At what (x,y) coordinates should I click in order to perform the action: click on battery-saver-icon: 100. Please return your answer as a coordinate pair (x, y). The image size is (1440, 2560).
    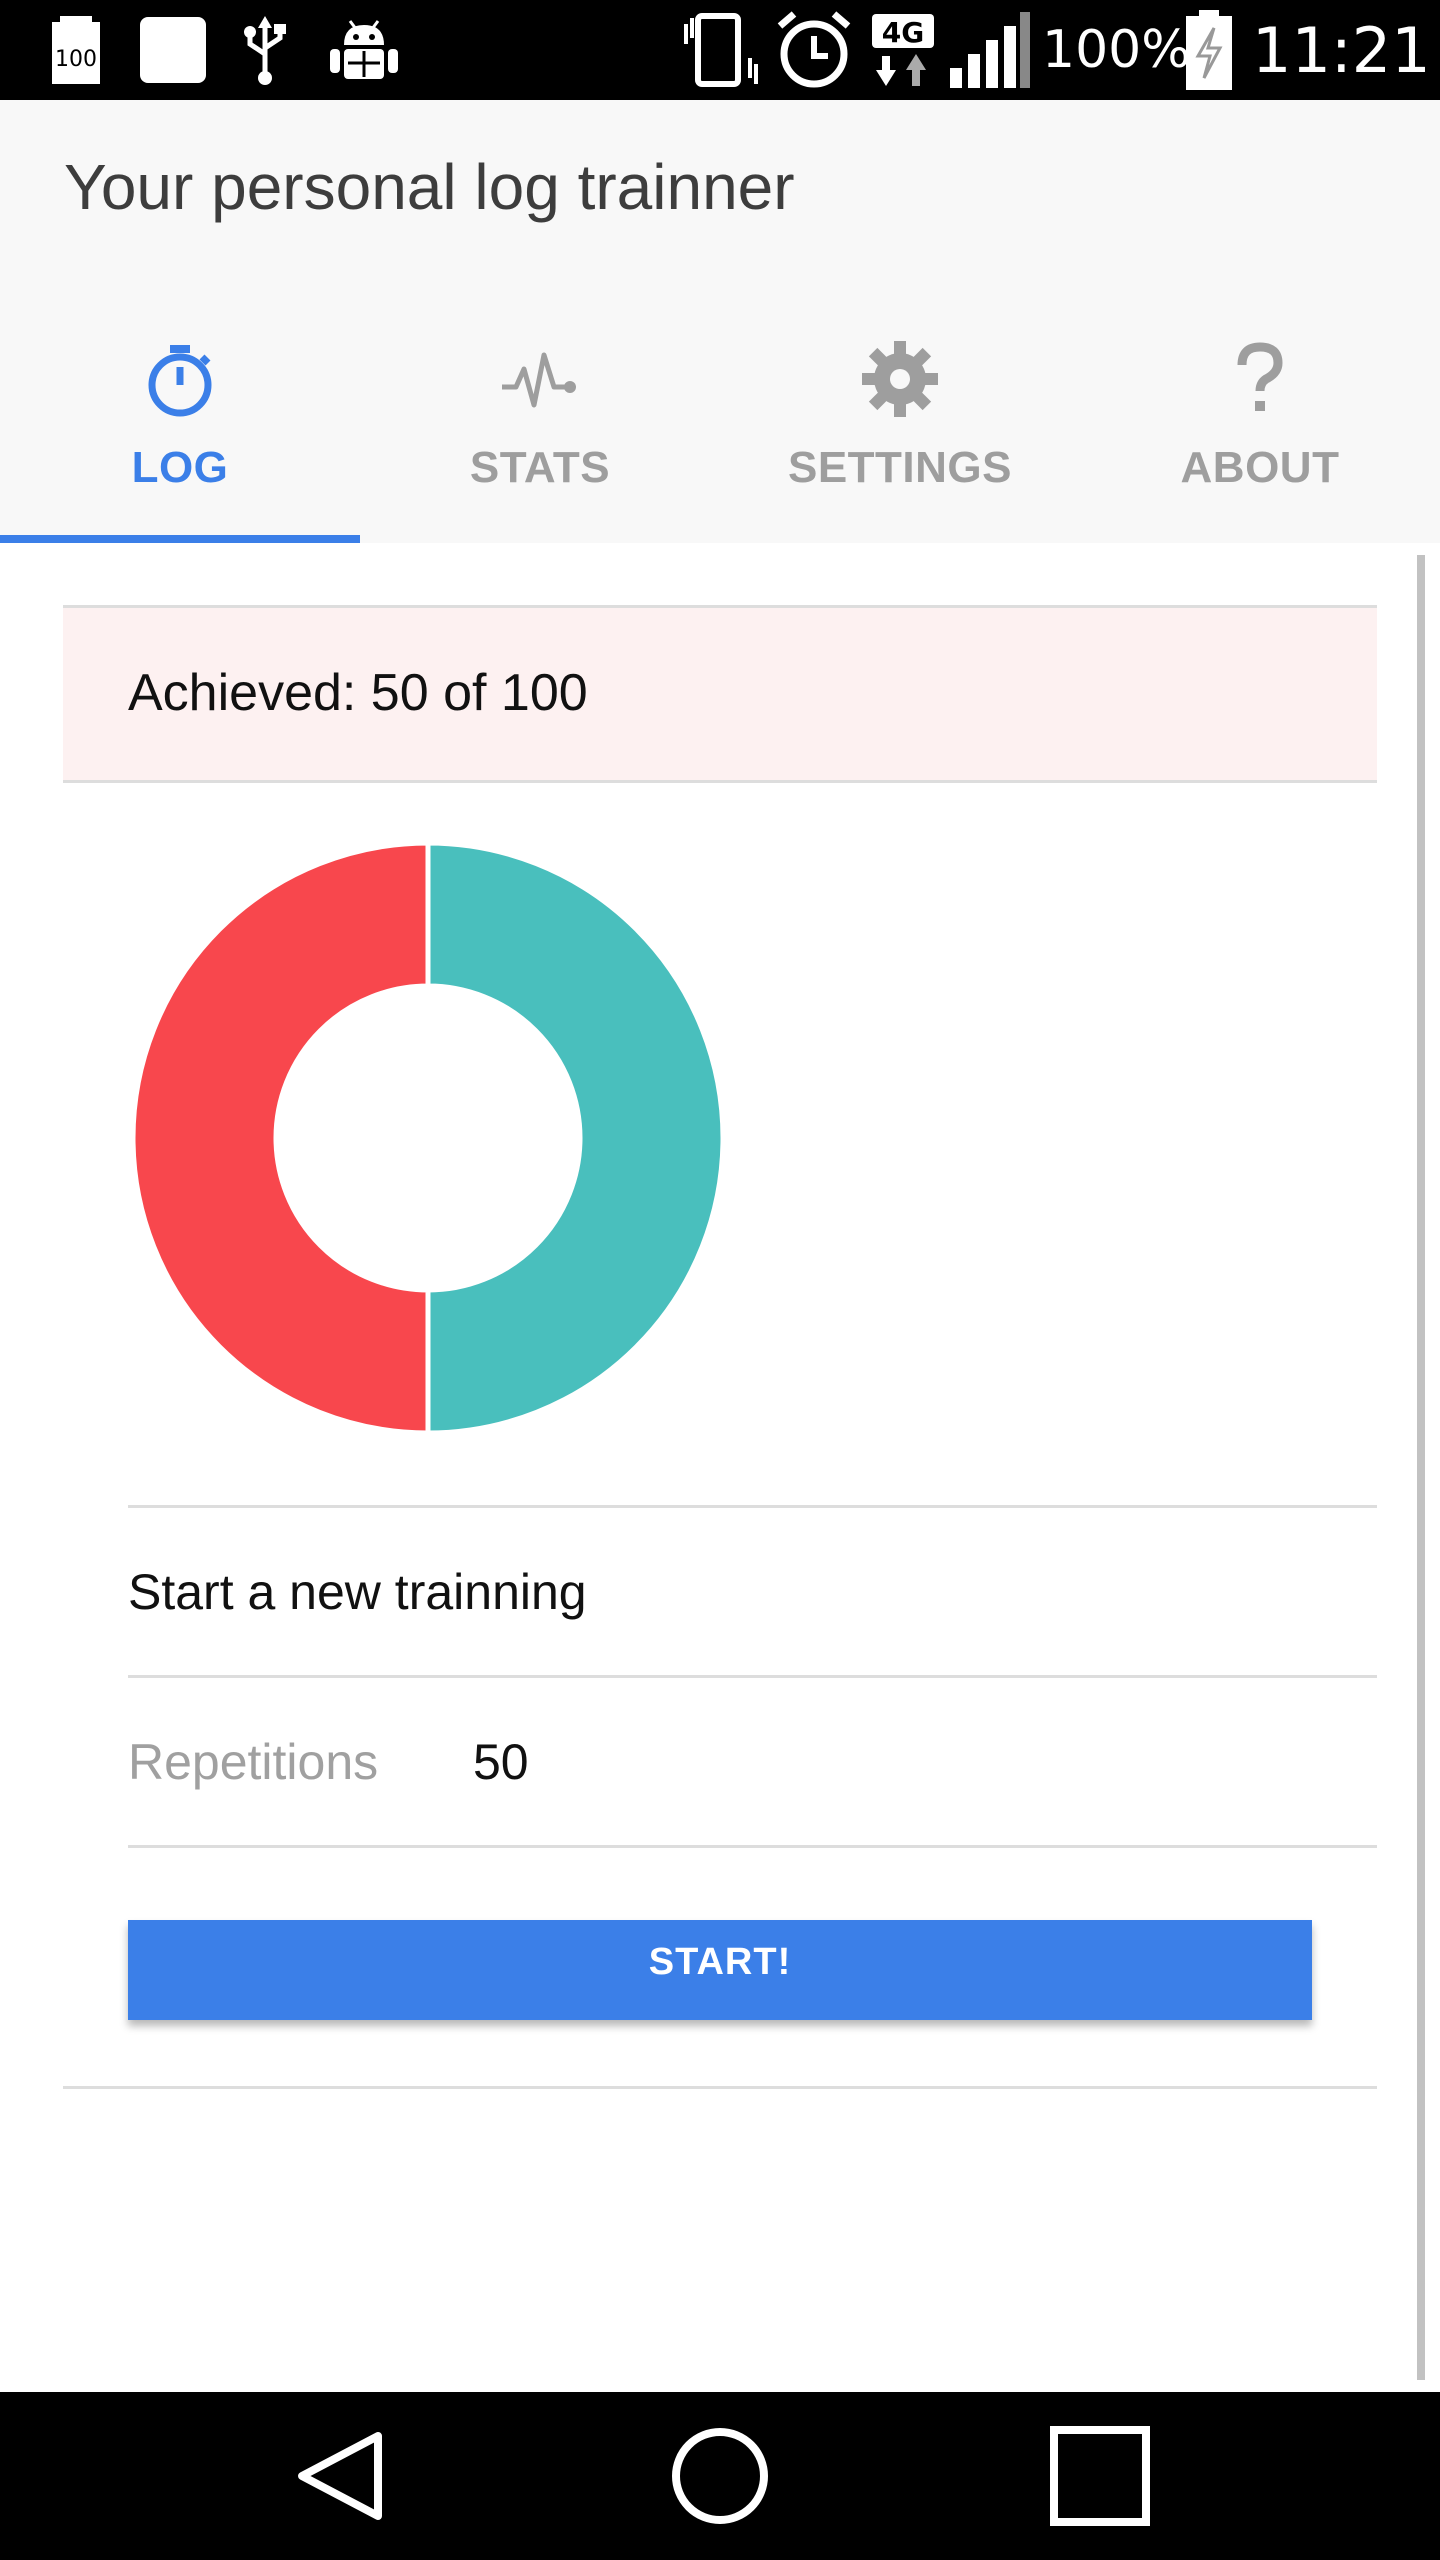
    Looking at the image, I should click on (76, 50).